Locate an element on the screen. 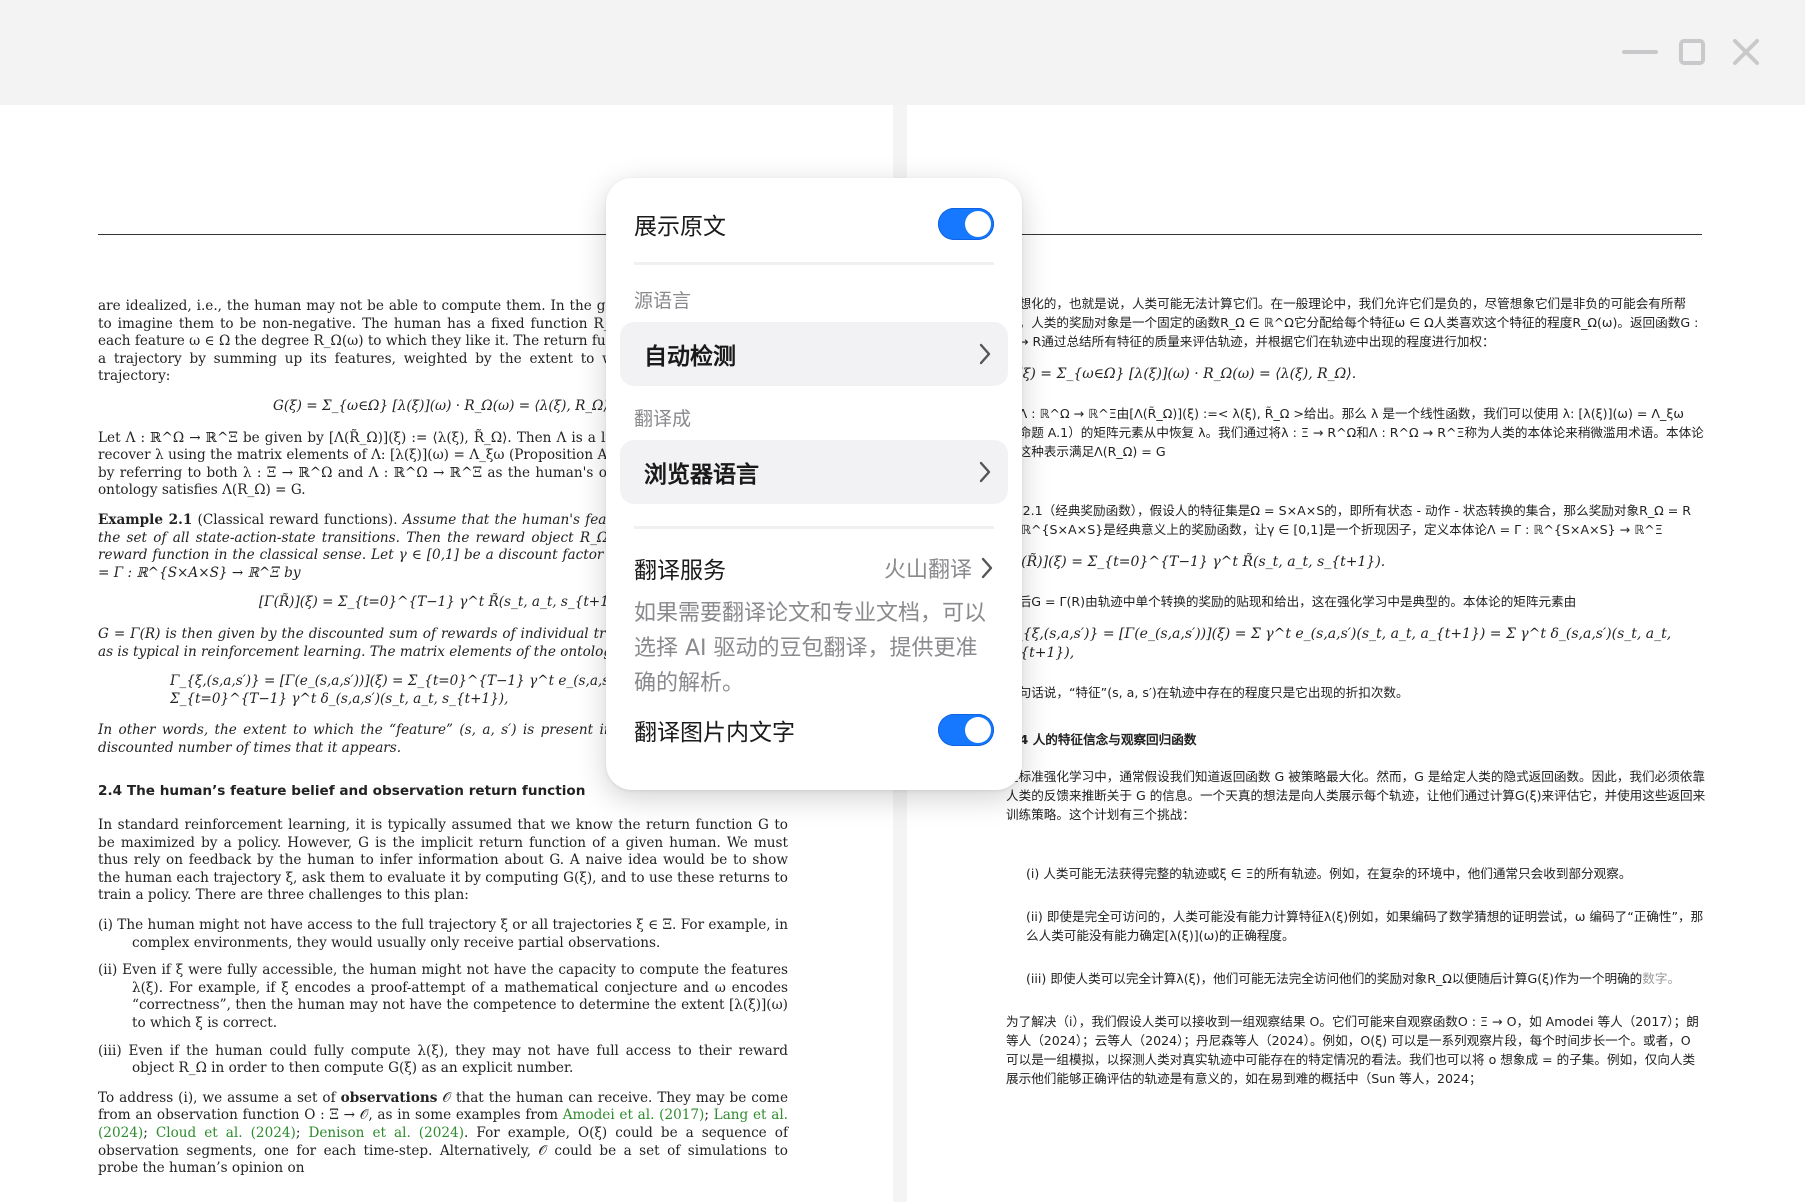 The height and width of the screenshot is (1202, 1805). translate-images-label: 翻译图片内文字 is located at coordinates (714, 733).